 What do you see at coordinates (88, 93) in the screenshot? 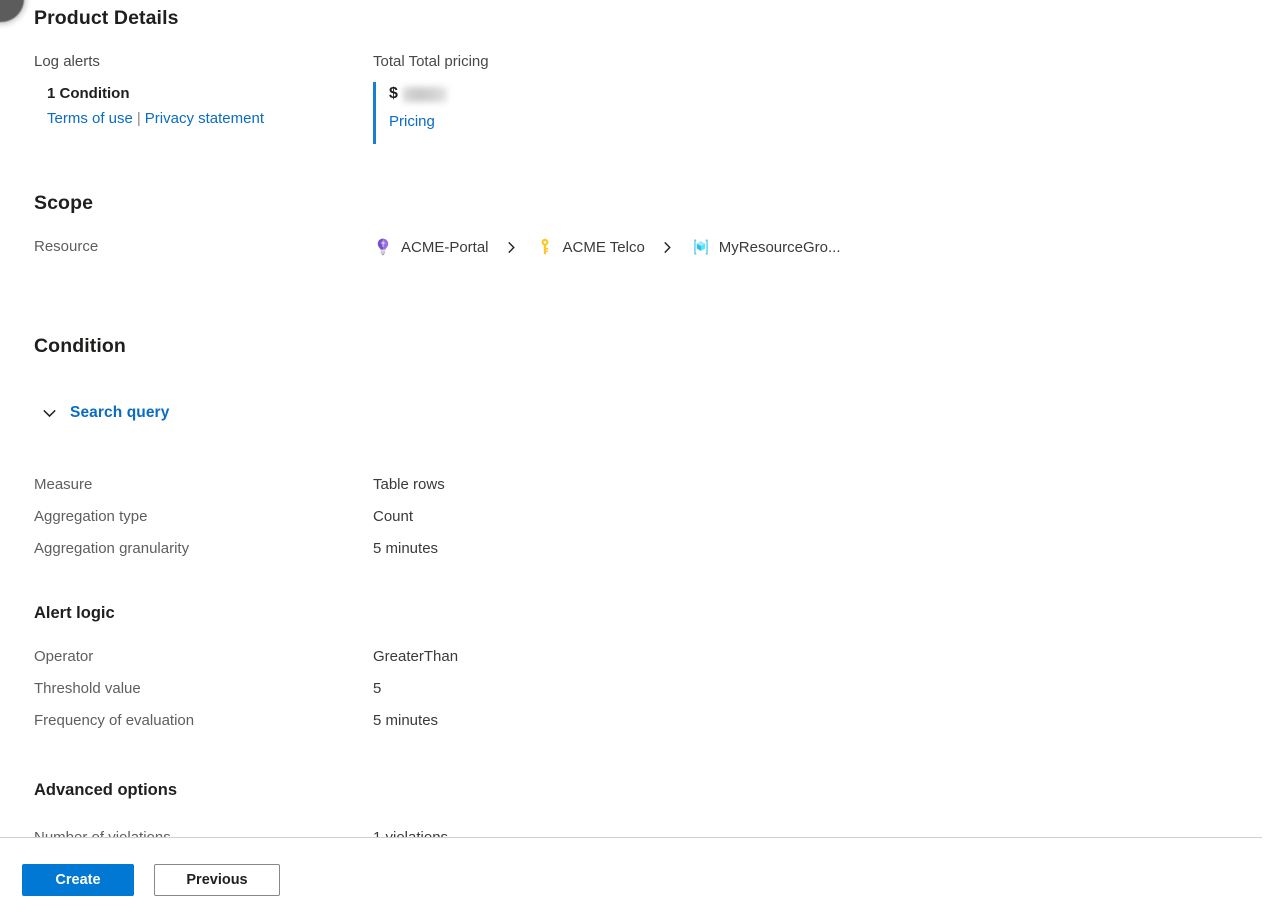
I see `condition-count-value: 1 Condition` at bounding box center [88, 93].